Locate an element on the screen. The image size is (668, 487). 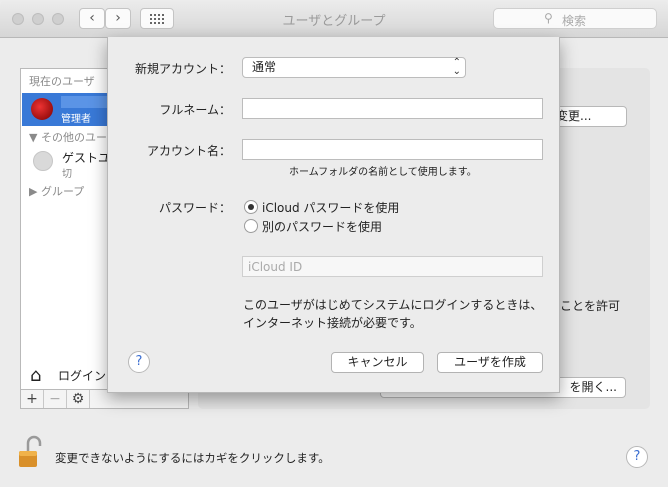
account-type-value: 通常 is located at coordinates (264, 67).